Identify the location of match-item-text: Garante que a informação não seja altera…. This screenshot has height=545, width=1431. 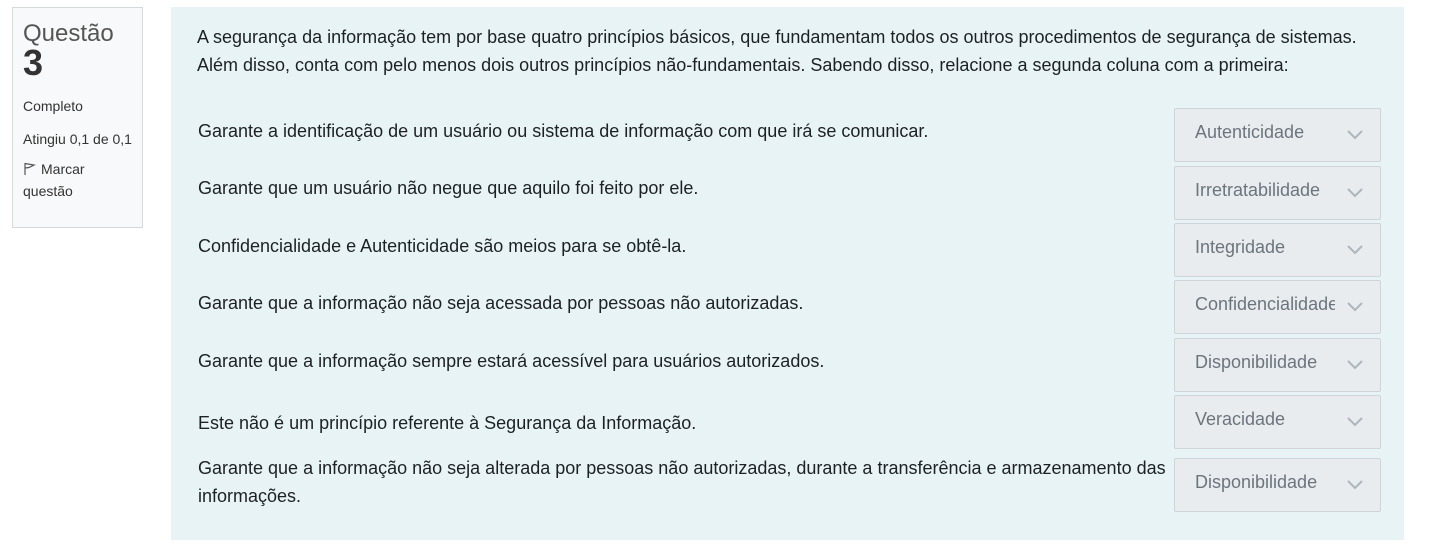
(682, 482).